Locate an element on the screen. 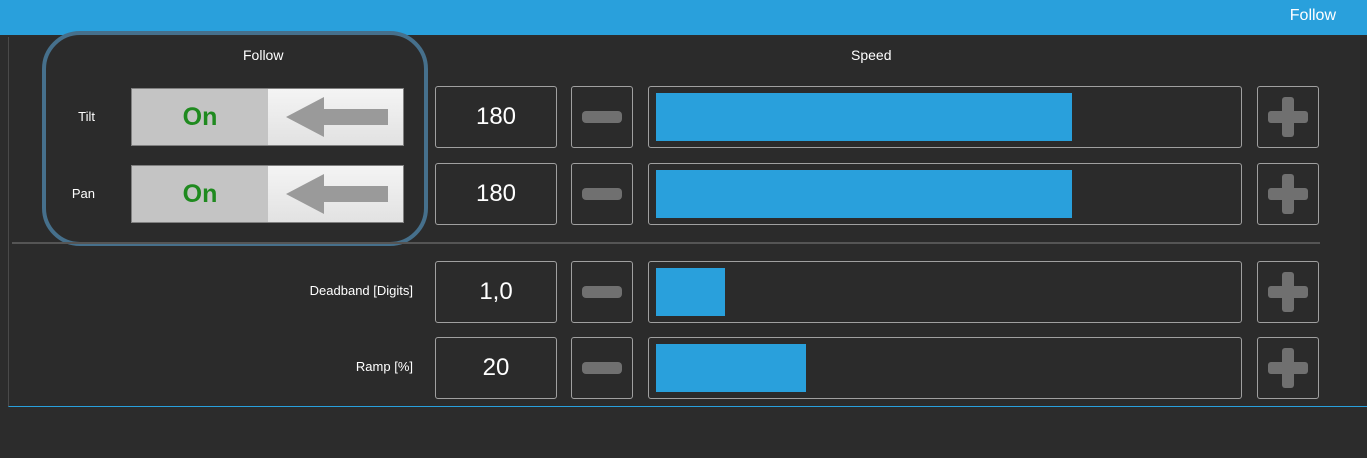  tilt-speed-slider is located at coordinates (945, 117).